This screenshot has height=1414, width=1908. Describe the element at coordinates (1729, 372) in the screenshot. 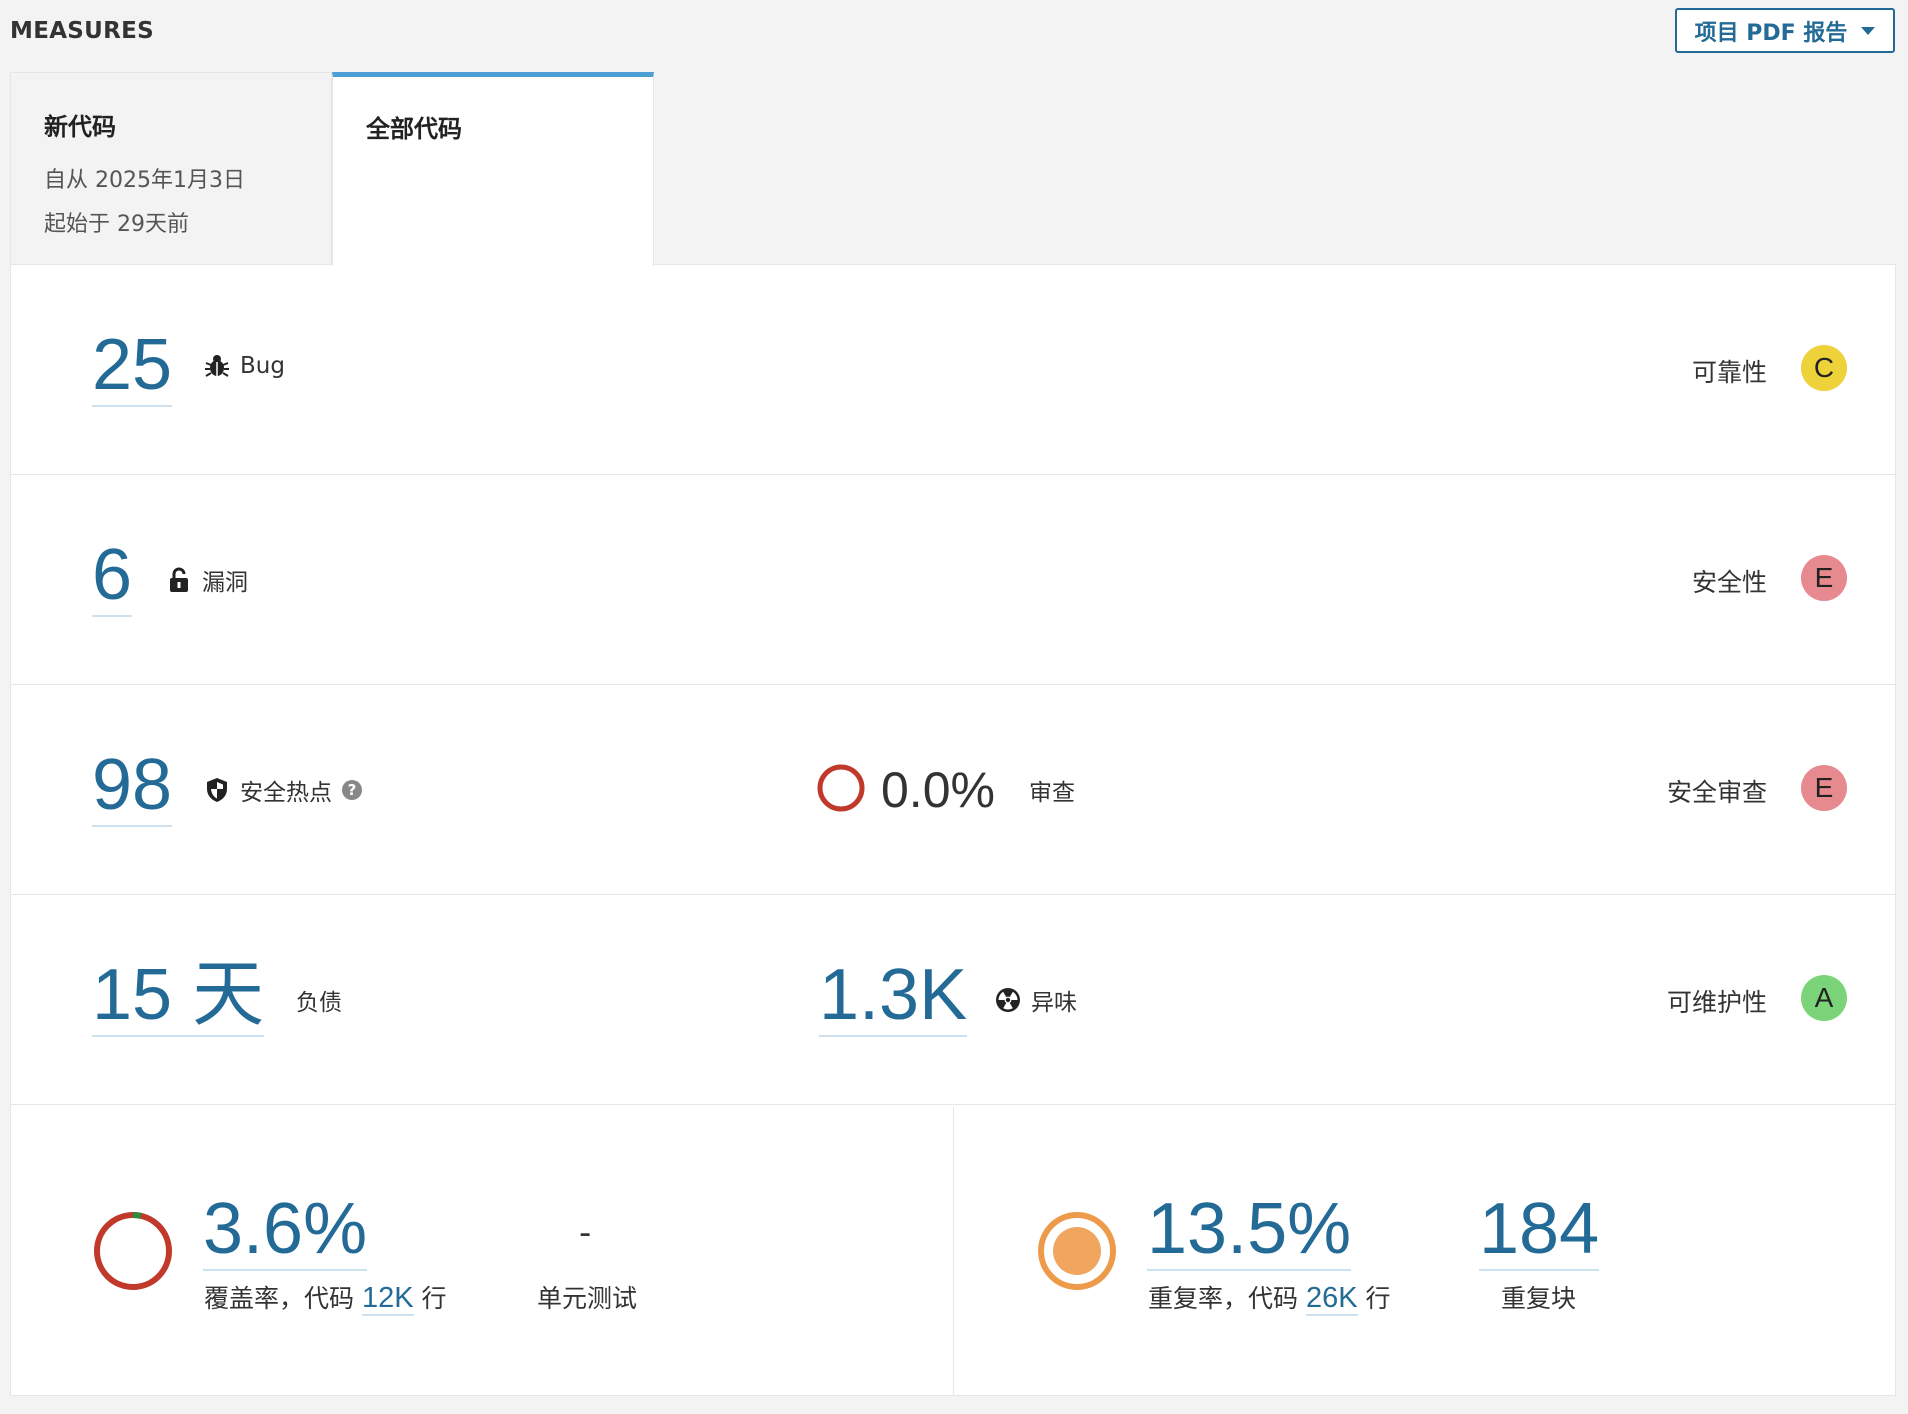

I see `reliability-rating-label: 可靠性` at that location.